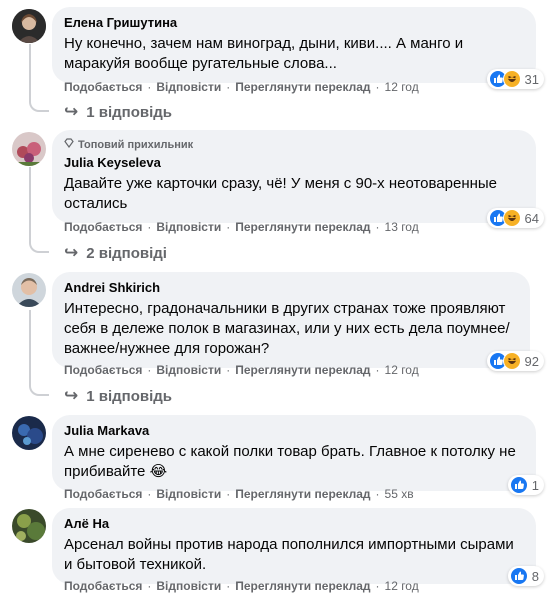  I want to click on comment-author: Julia Keyseleva, so click(294, 163).